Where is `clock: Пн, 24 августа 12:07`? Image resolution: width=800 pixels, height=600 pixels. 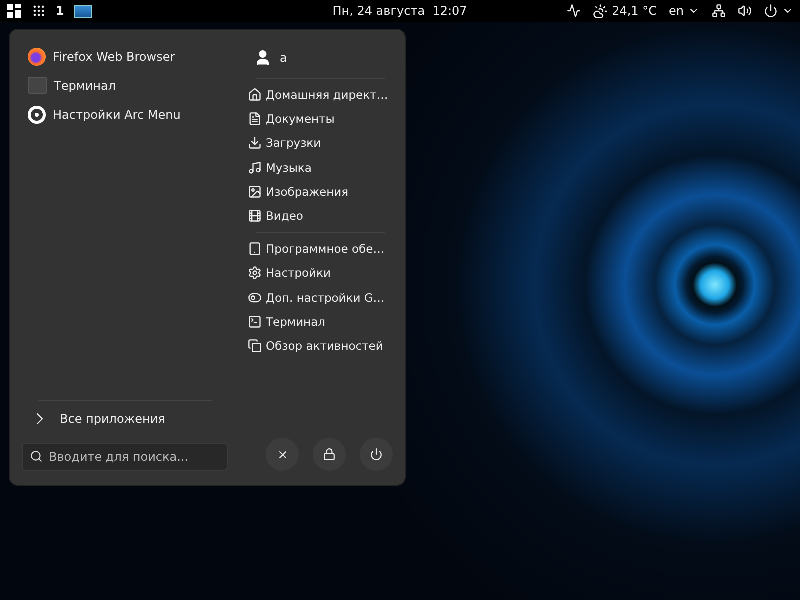 clock: Пн, 24 августа 12:07 is located at coordinates (400, 11).